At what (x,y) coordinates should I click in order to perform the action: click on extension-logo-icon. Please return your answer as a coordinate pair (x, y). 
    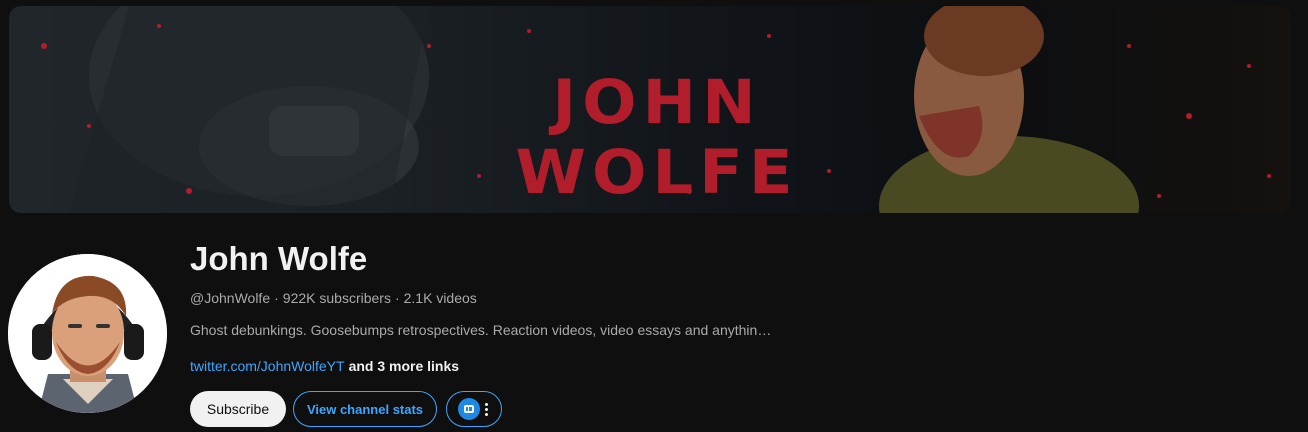
    Looking at the image, I should click on (469, 409).